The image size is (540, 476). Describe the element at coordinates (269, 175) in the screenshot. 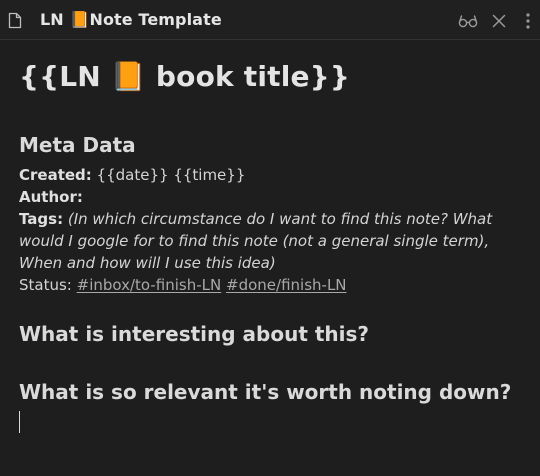

I see `created-line: Created: {{date}} {{time}}` at that location.